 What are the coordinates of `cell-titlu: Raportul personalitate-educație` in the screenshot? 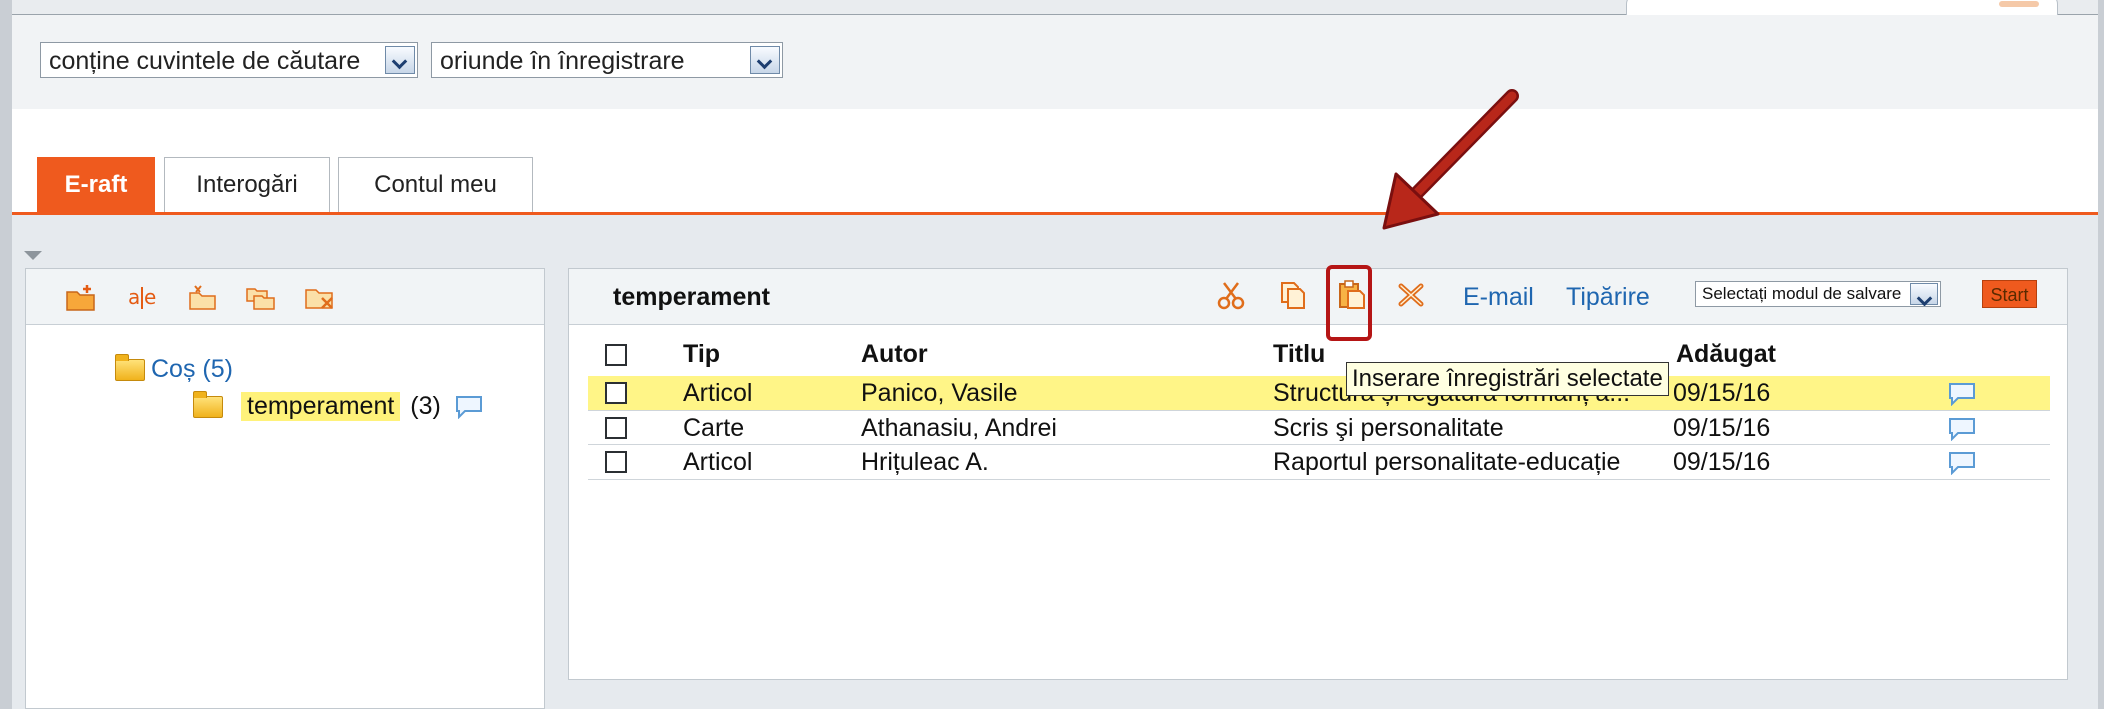 It's located at (1463, 462).